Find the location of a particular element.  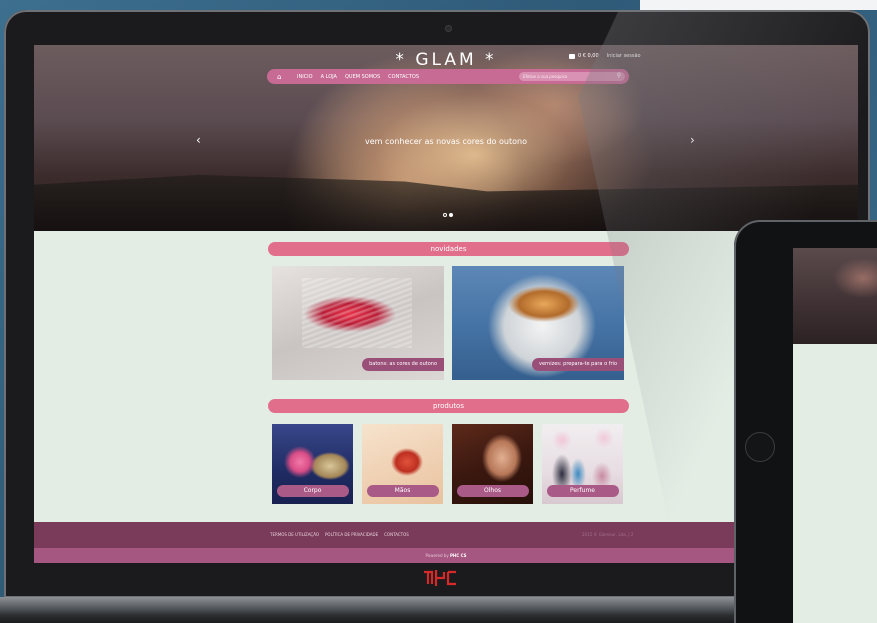

camera-icon is located at coordinates (448, 28).